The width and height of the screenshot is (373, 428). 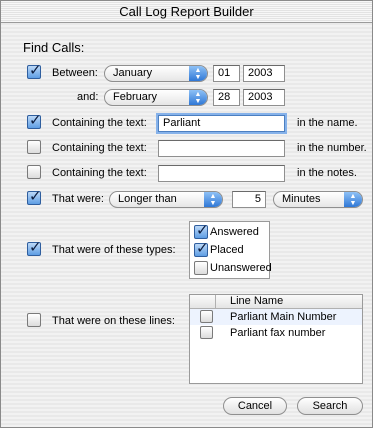 What do you see at coordinates (201, 230) in the screenshot?
I see `answered-checkbox` at bounding box center [201, 230].